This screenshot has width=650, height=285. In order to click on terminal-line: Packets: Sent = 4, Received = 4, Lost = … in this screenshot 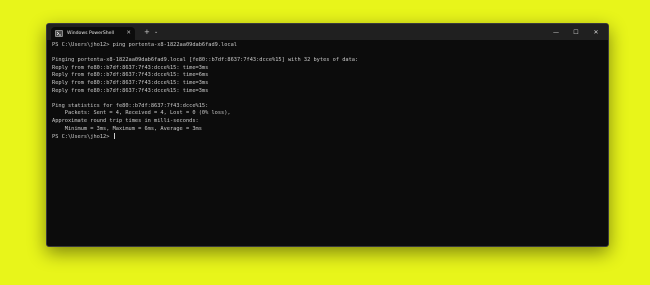, I will do `click(141, 113)`.